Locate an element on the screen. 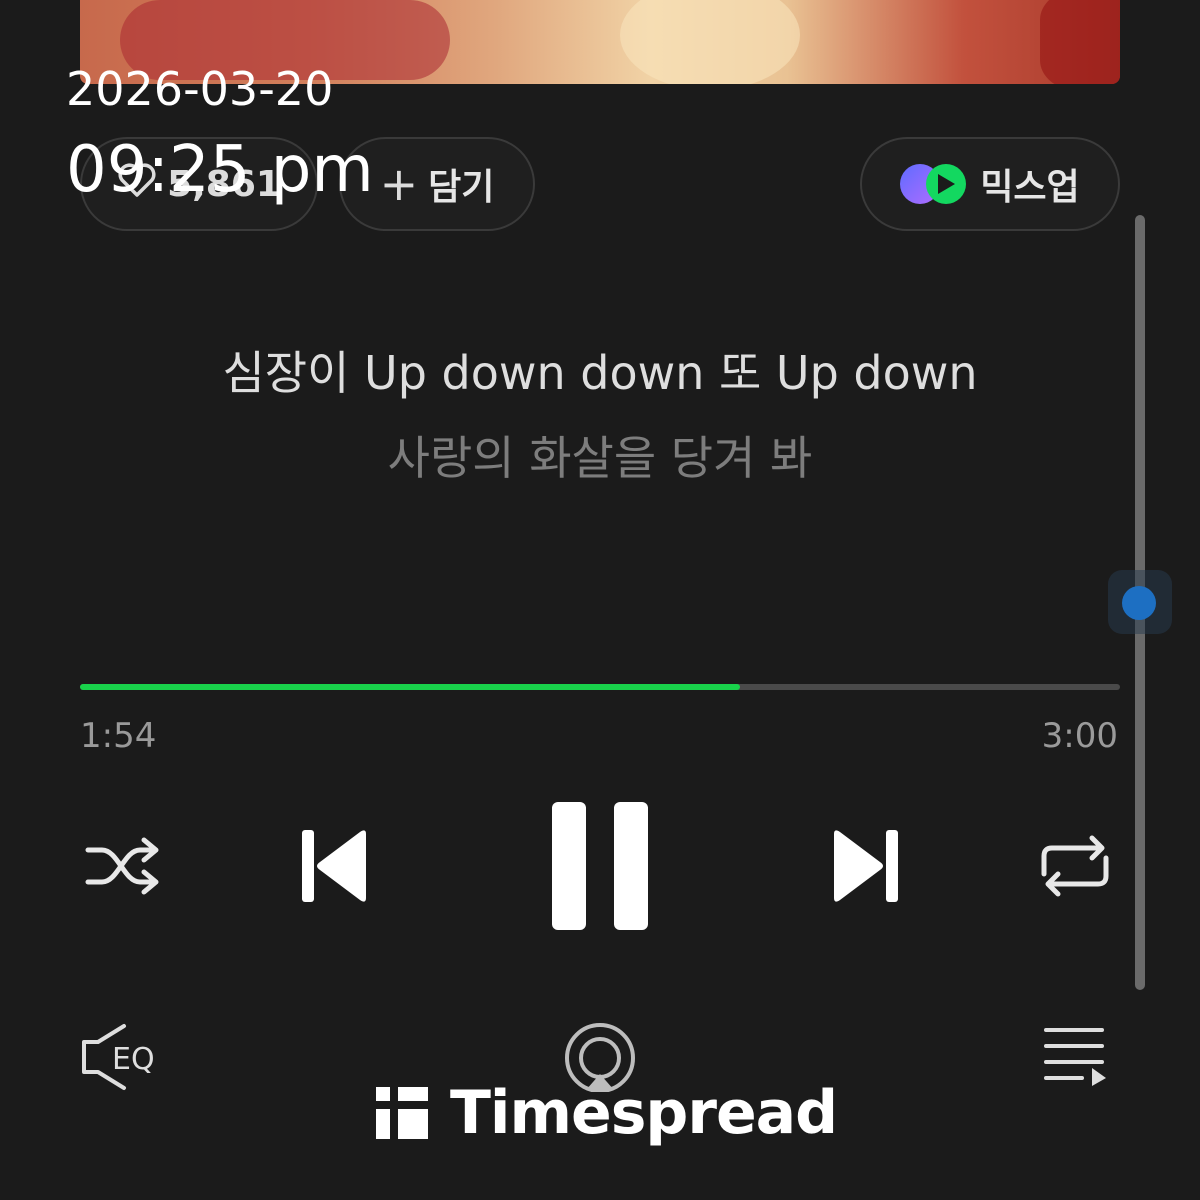 The width and height of the screenshot is (1200, 1200). total-time: 3:00 is located at coordinates (1079, 736).